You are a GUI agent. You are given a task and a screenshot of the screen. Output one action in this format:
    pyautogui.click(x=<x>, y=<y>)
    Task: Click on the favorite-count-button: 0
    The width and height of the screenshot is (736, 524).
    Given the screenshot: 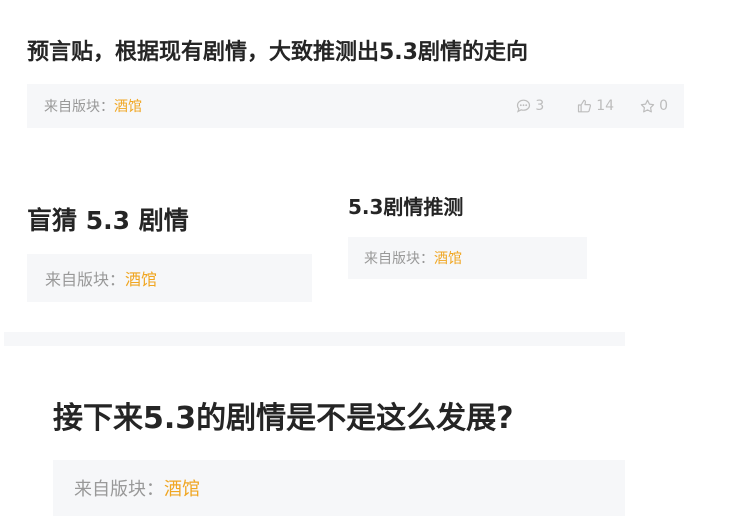 What is the action you would take?
    pyautogui.click(x=654, y=106)
    